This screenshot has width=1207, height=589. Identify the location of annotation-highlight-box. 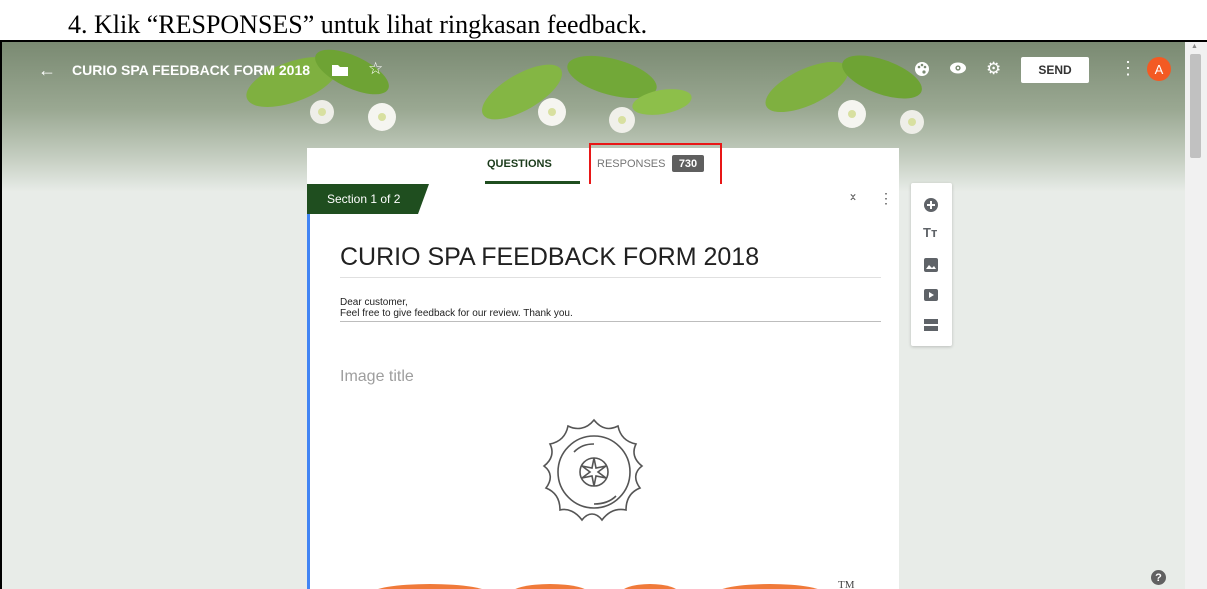
(655, 165).